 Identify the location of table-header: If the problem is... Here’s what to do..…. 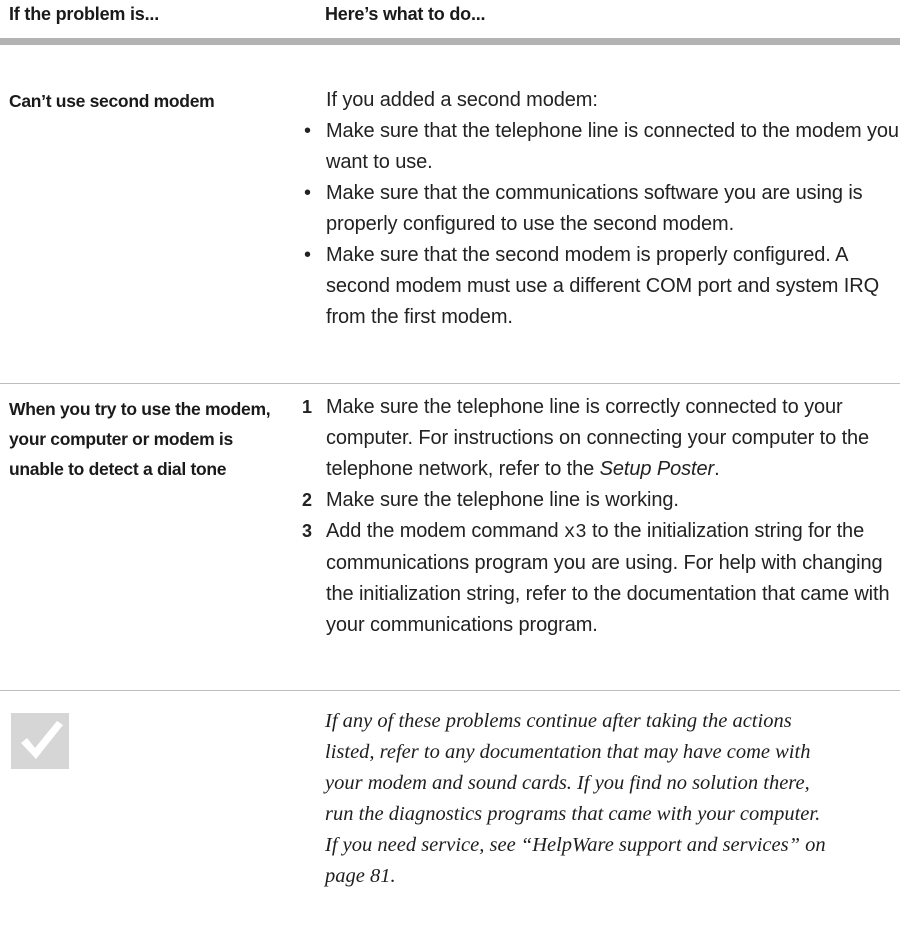
(450, 22).